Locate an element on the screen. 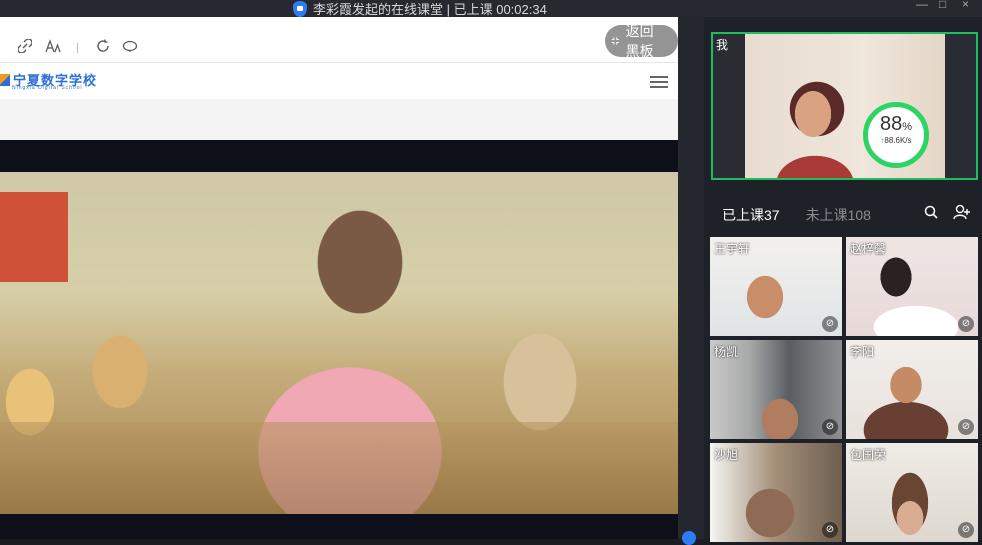 The width and height of the screenshot is (982, 545). cloud-icon is located at coordinates (130, 48).